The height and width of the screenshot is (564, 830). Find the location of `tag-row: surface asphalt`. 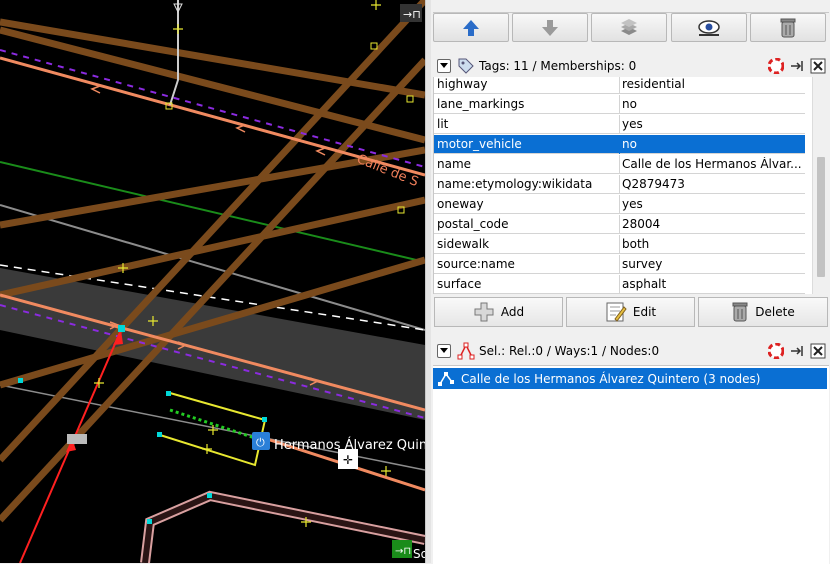

tag-row: surface asphalt is located at coordinates (619, 284).